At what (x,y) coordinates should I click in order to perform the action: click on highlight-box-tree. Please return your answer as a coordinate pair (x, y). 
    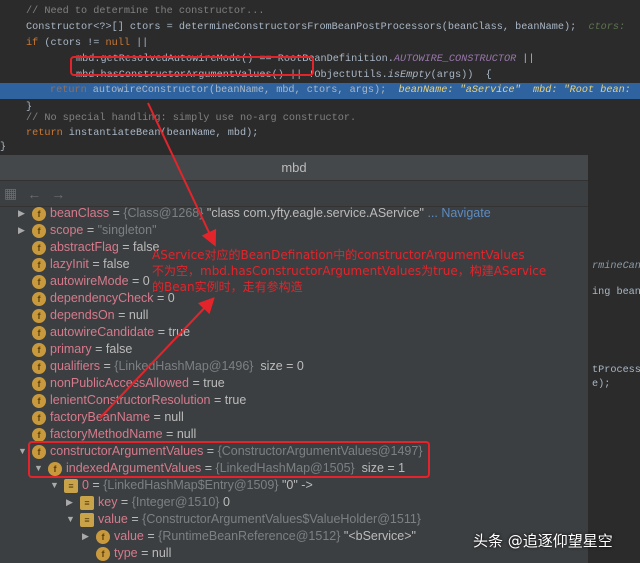
    Looking at the image, I should click on (229, 459).